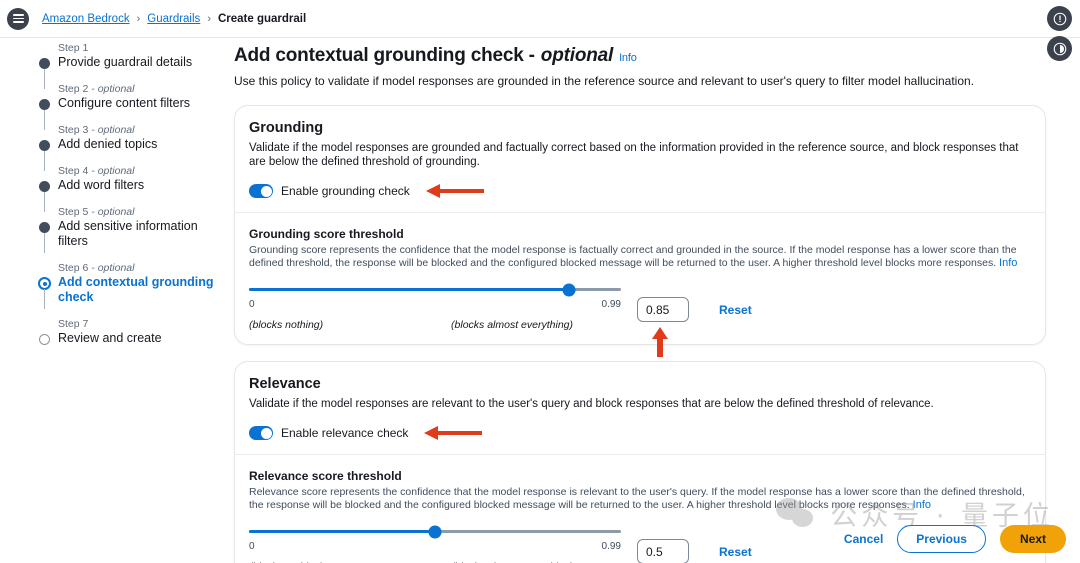 This screenshot has width=1080, height=563. Describe the element at coordinates (512, 325) in the screenshot. I see `grounding-caption-max: (blocks almost everything)` at that location.